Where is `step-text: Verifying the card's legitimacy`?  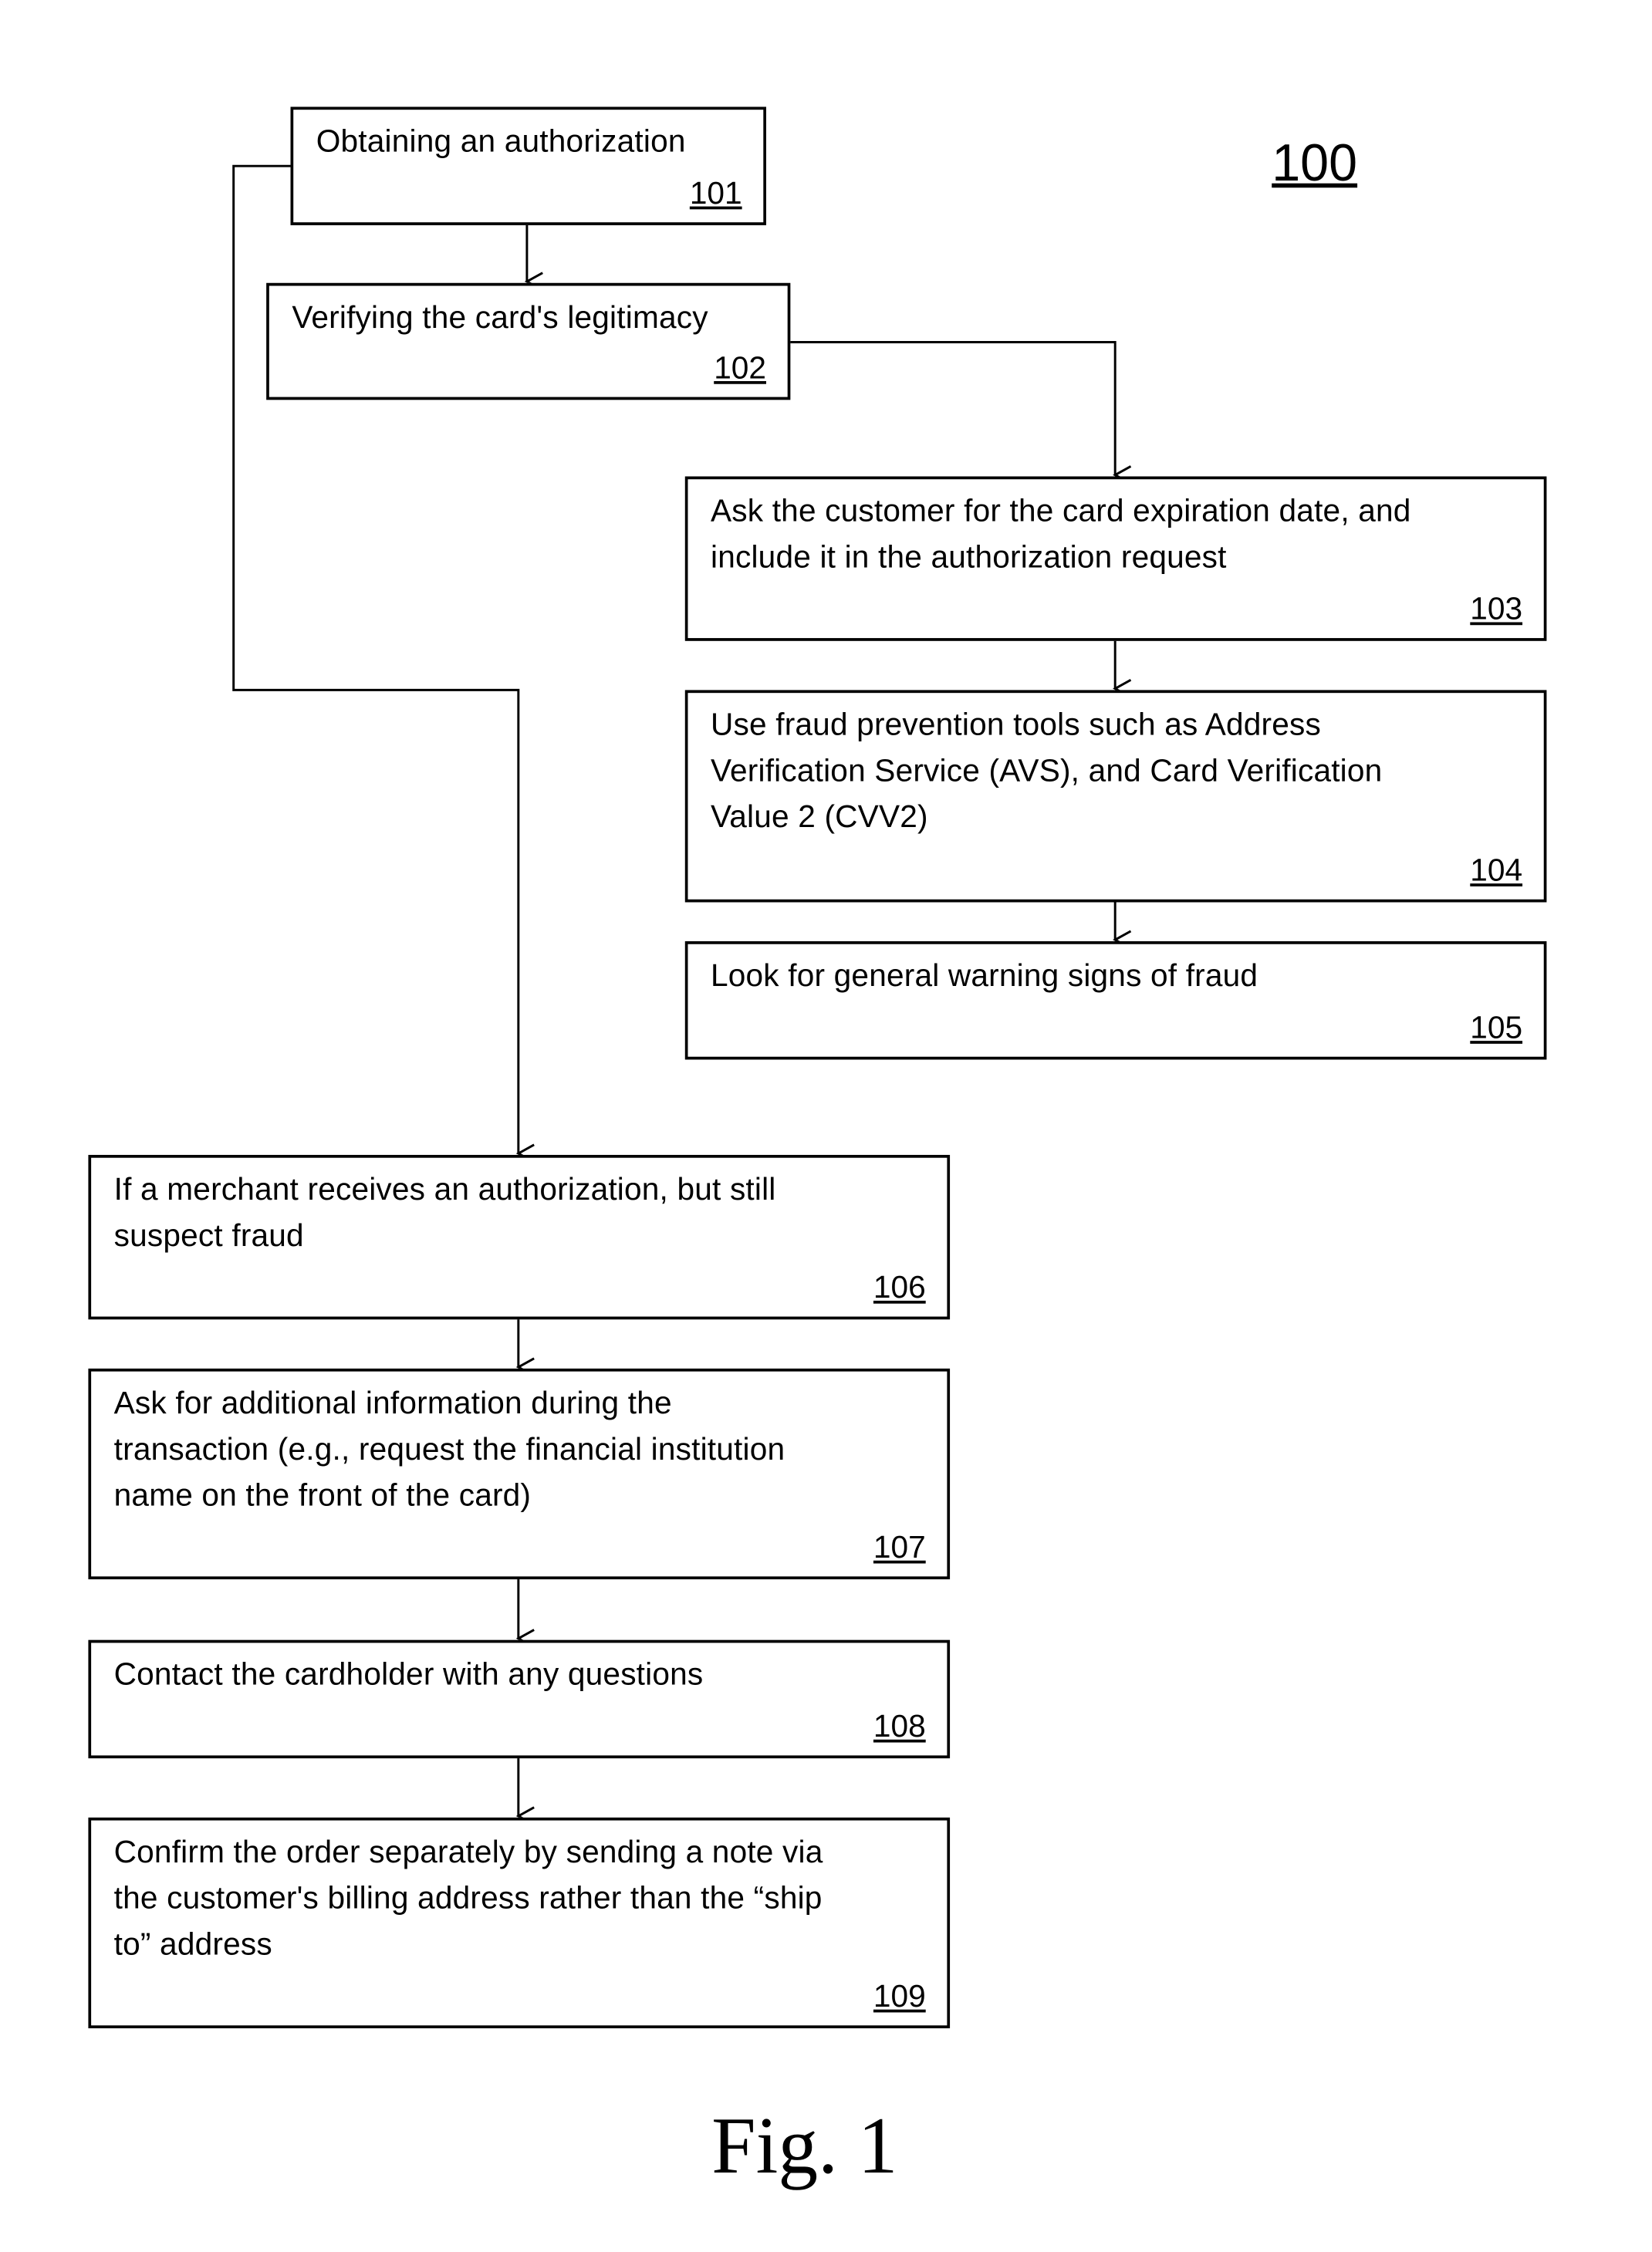 step-text: Verifying the card's legitimacy is located at coordinates (500, 317).